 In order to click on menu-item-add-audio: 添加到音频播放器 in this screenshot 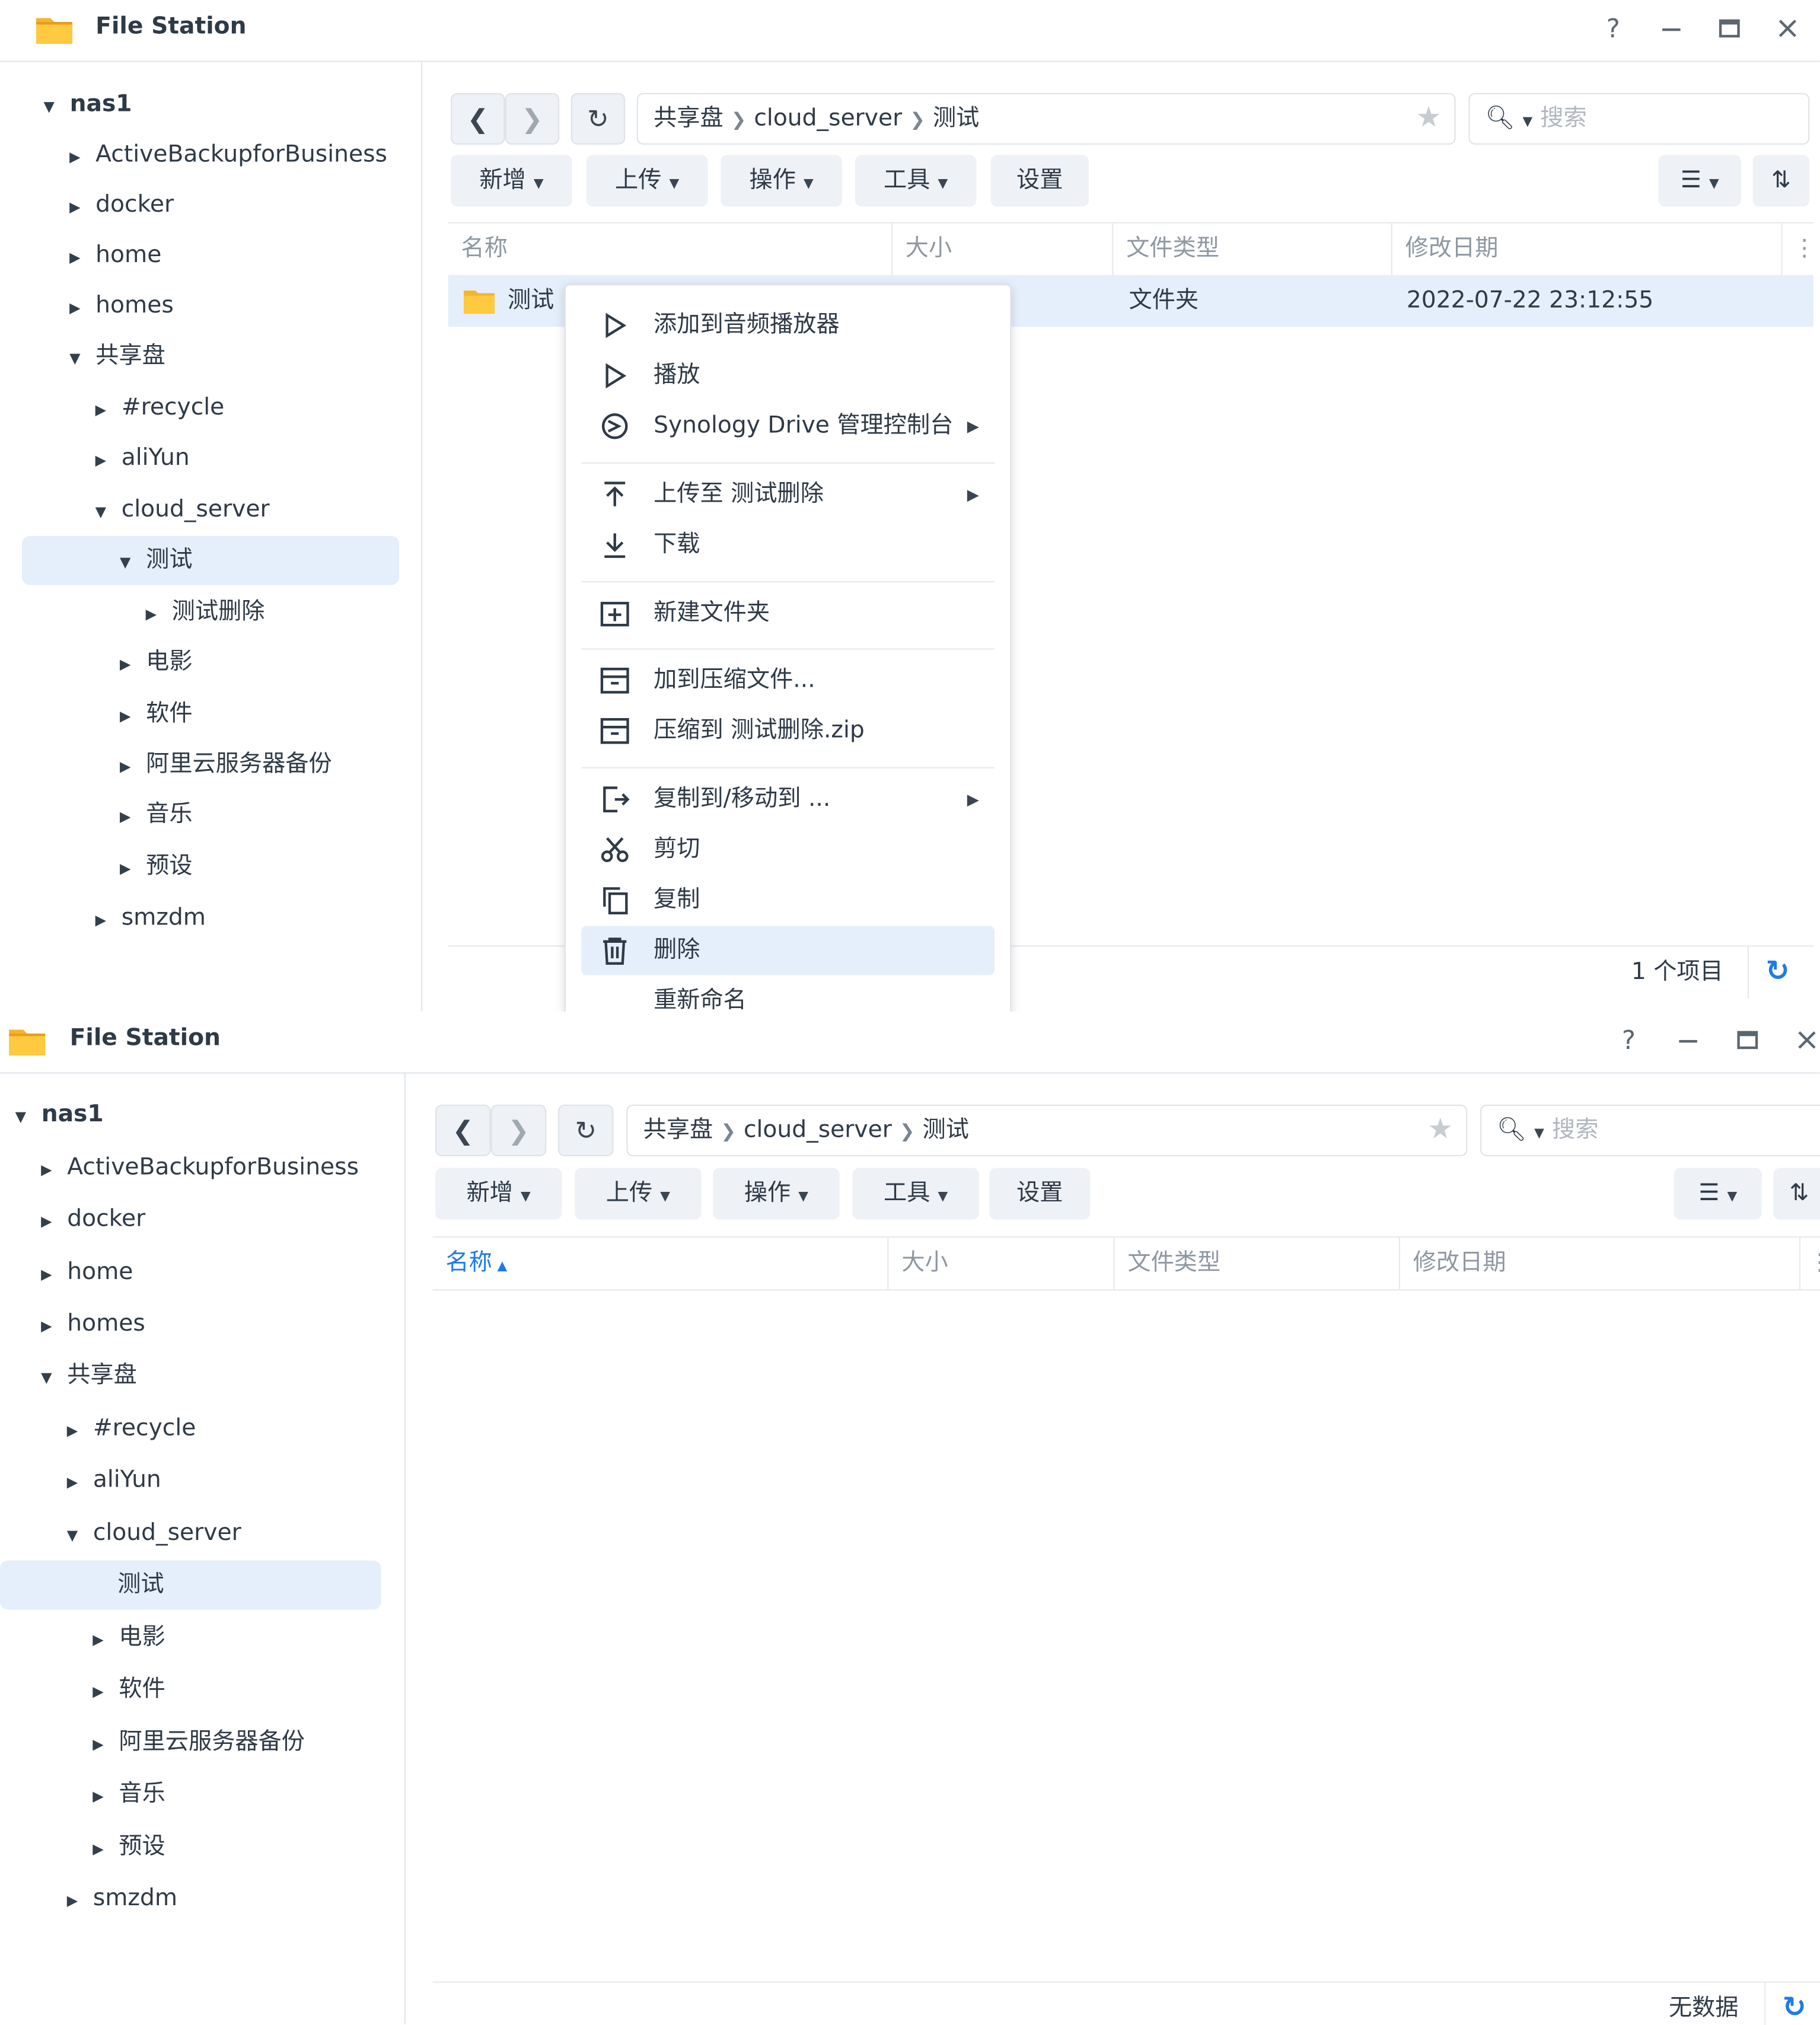, I will do `click(788, 325)`.